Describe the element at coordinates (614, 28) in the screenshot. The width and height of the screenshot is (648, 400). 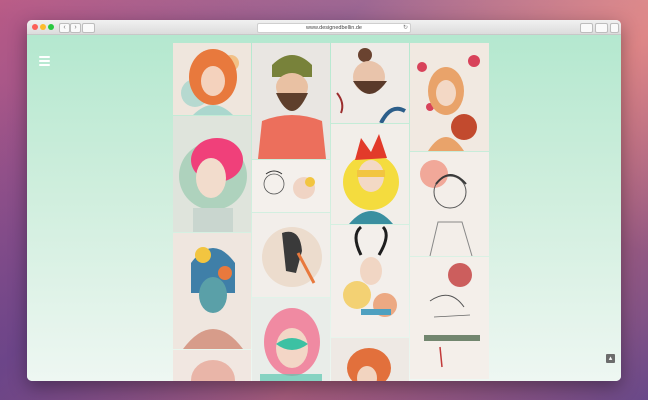
I see `new-tab-icon` at that location.